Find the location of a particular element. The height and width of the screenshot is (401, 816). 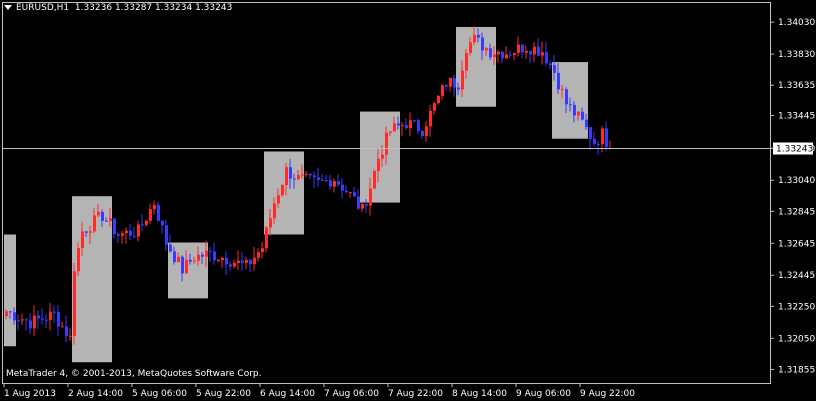

price-tick-label: 1.33830 is located at coordinates (796, 55).